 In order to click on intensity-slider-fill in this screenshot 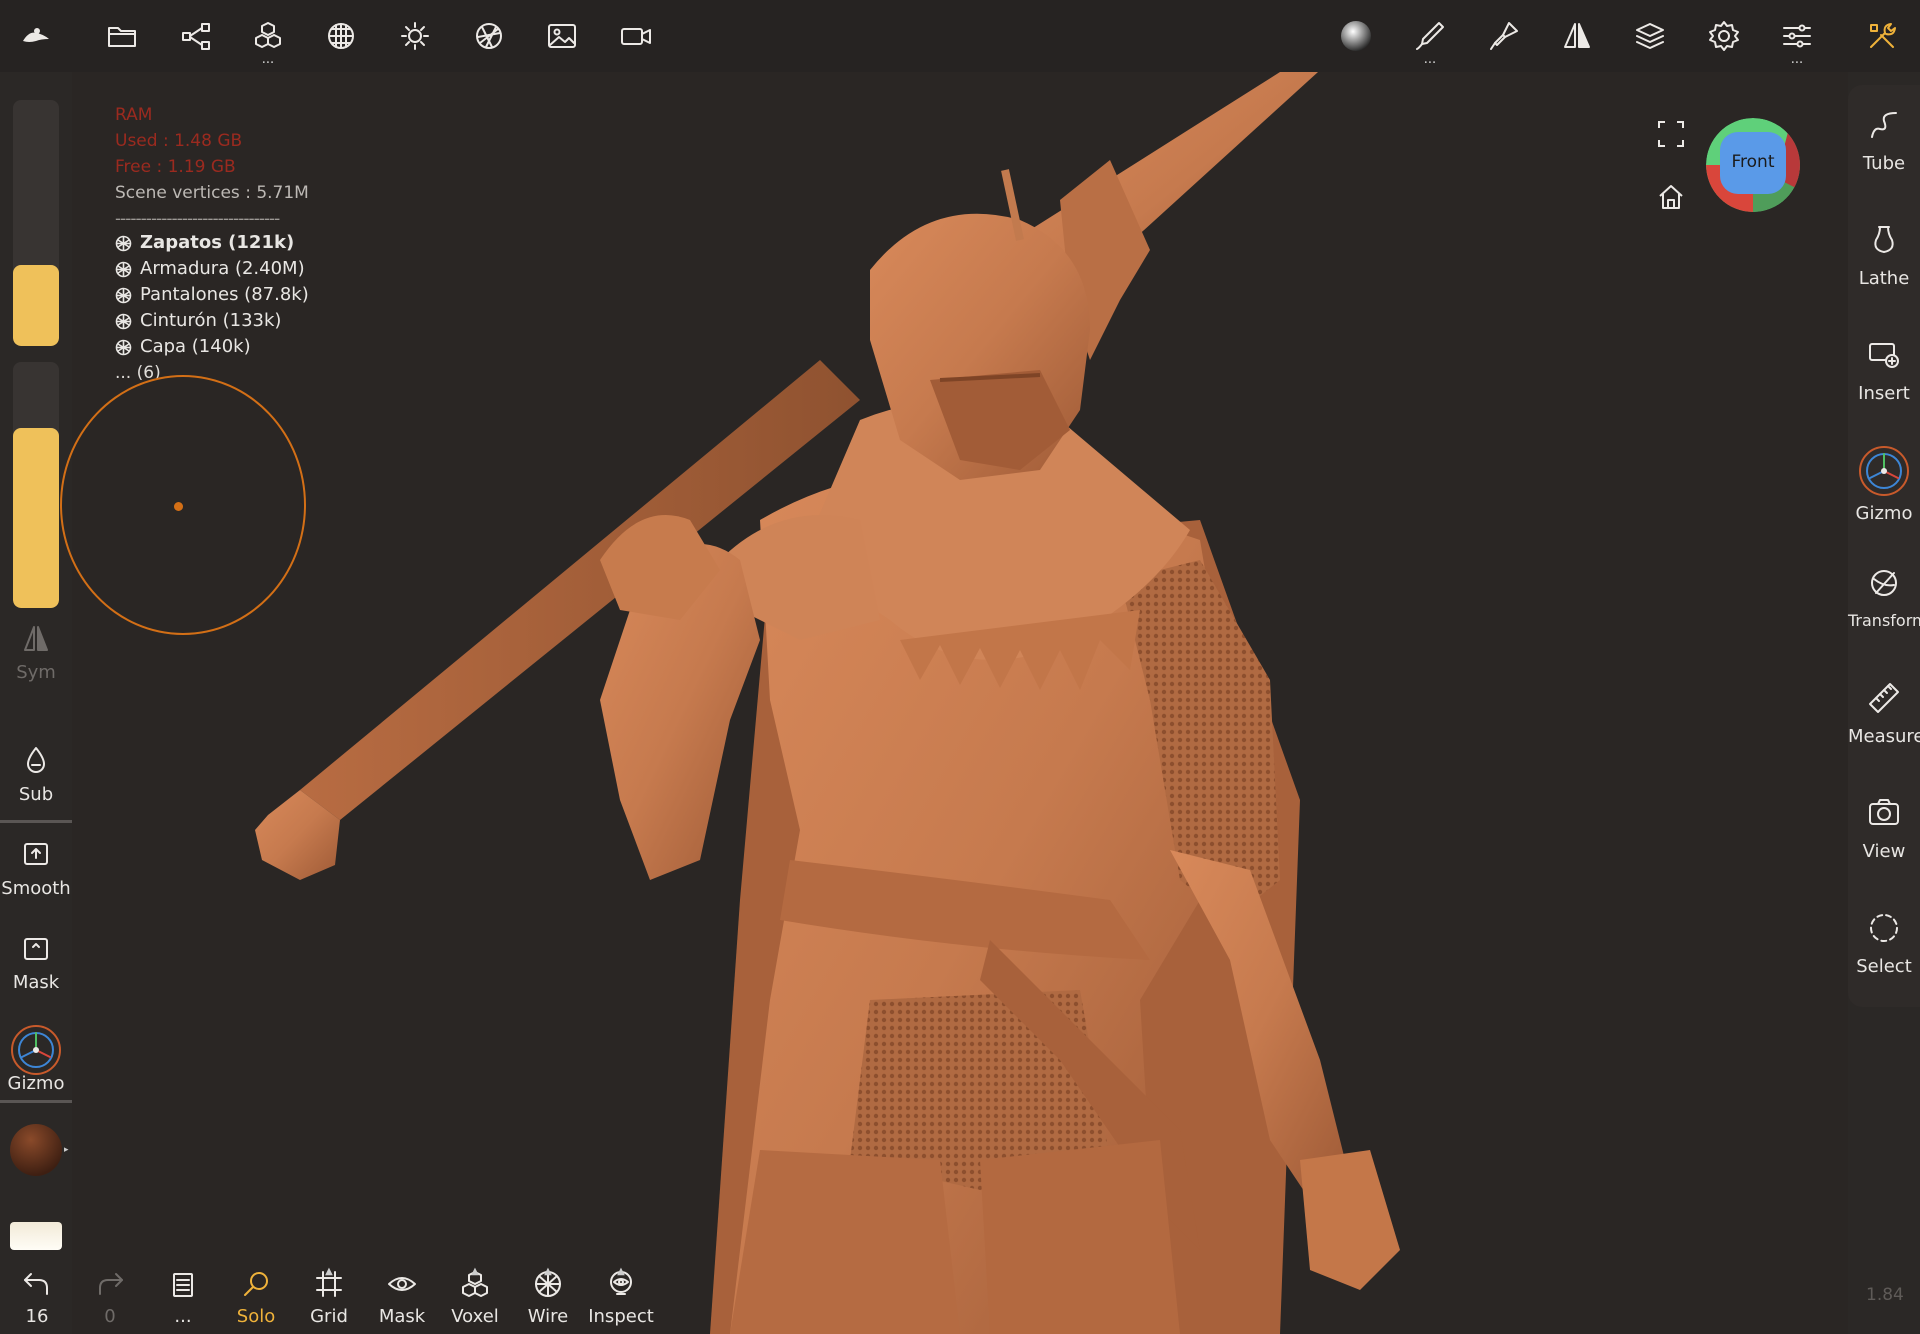, I will do `click(36, 518)`.